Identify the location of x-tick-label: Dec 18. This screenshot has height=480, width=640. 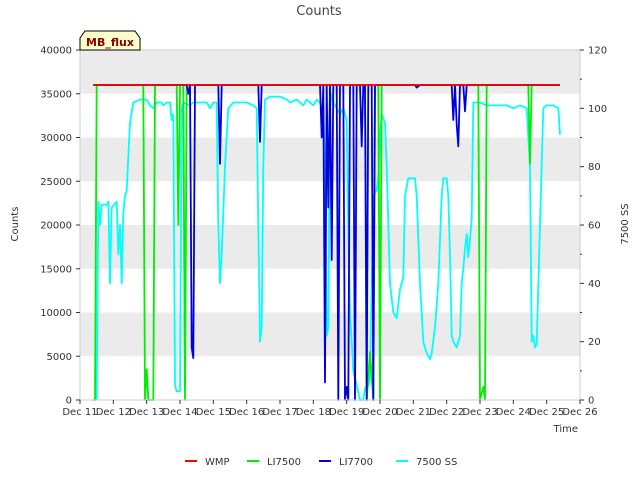
(313, 412).